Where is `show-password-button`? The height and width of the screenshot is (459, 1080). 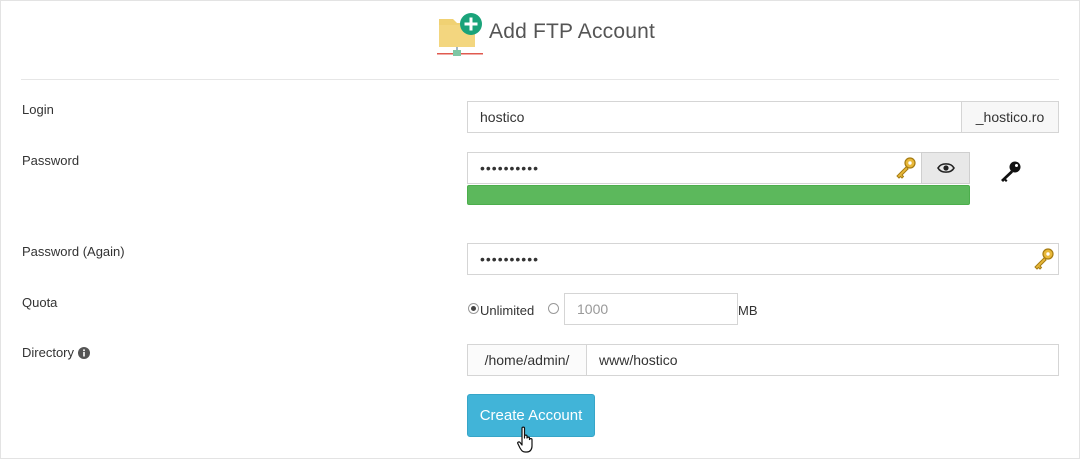 show-password-button is located at coordinates (945, 168).